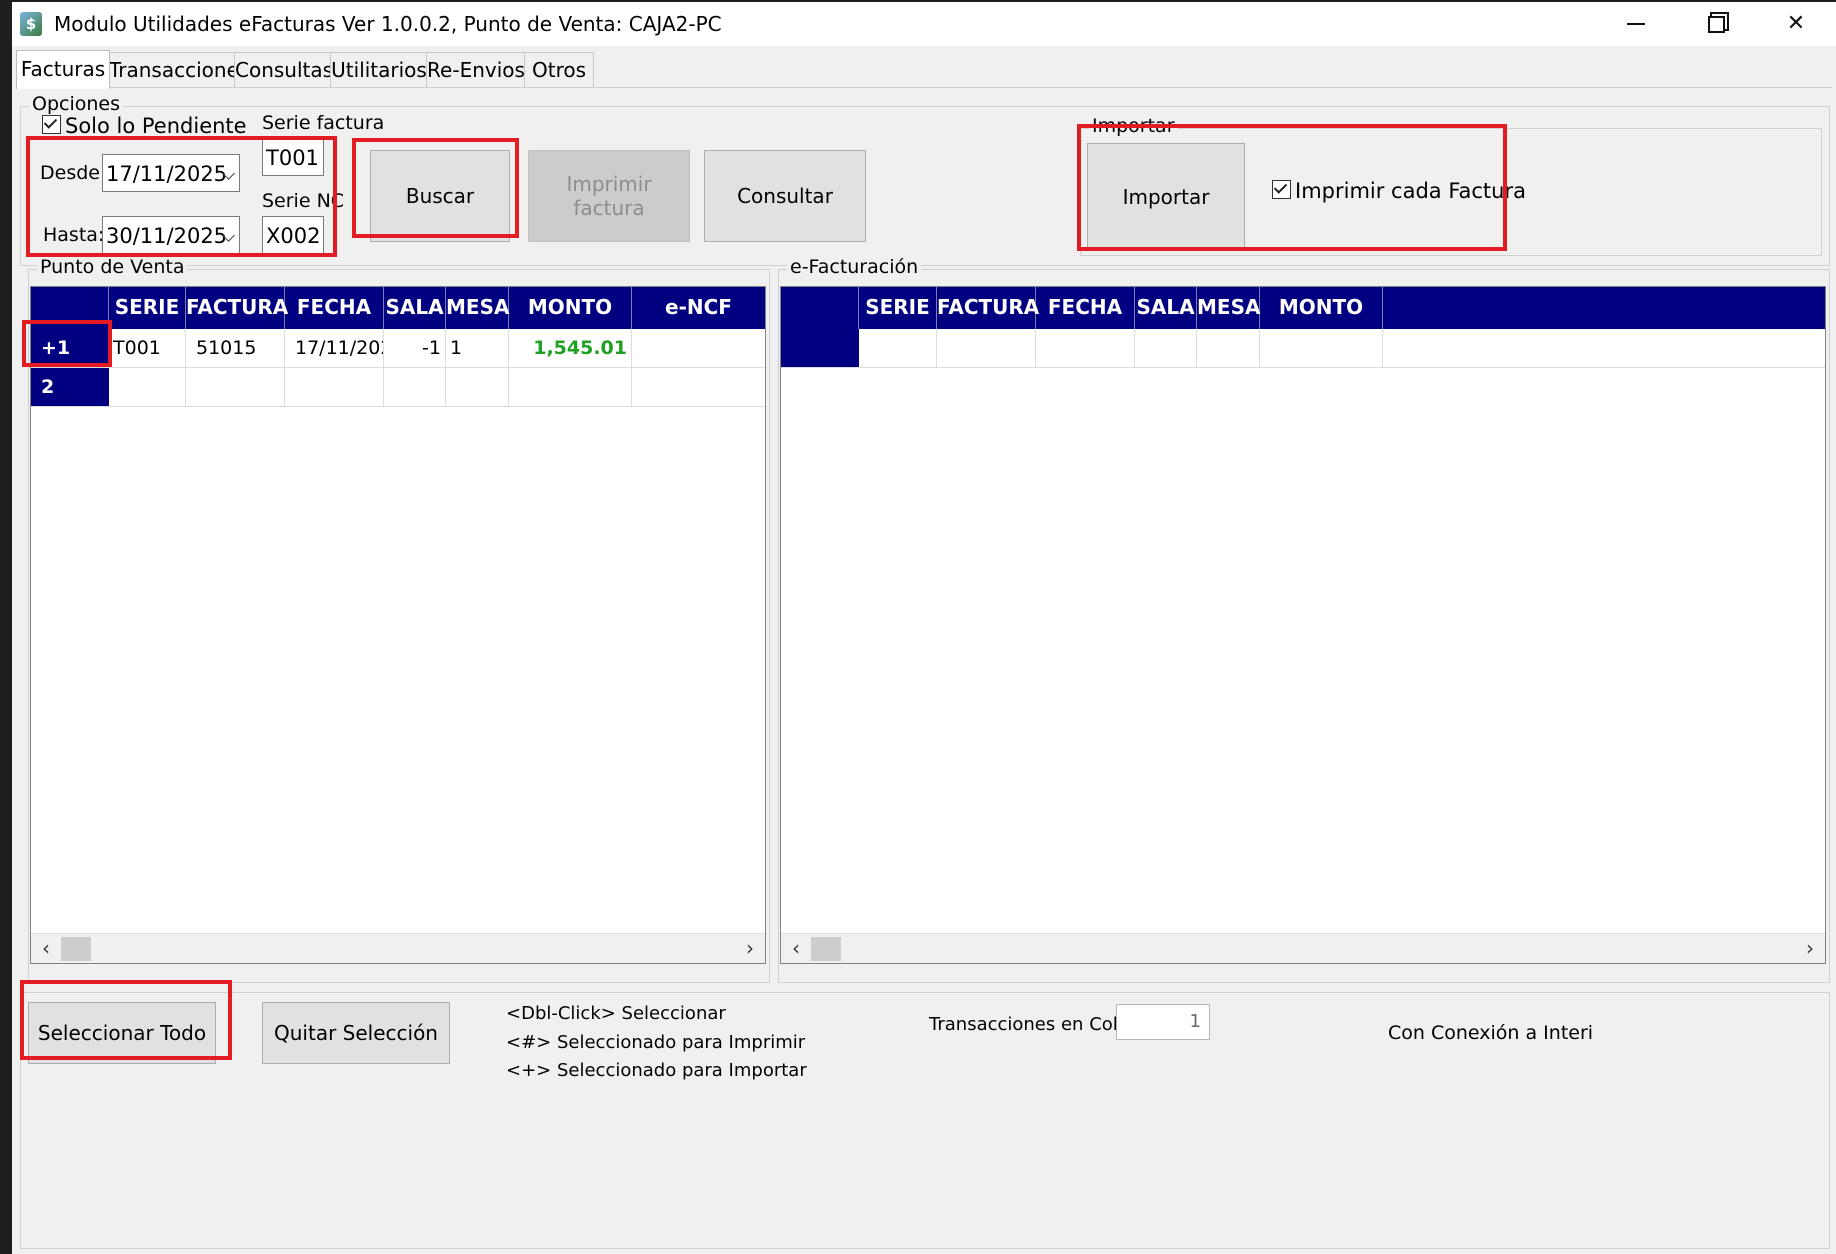 The height and width of the screenshot is (1254, 1836). Describe the element at coordinates (76, 104) in the screenshot. I see `opciones-title: Opciones` at that location.